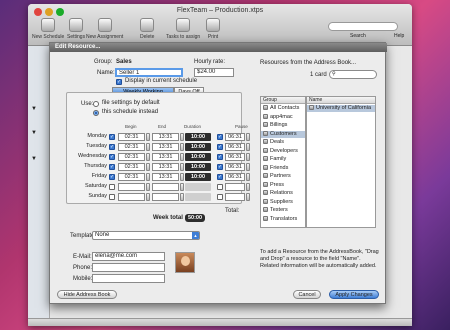 The width and height of the screenshot is (450, 330). I want to click on hourly-rate-field: $24.00, so click(214, 72).